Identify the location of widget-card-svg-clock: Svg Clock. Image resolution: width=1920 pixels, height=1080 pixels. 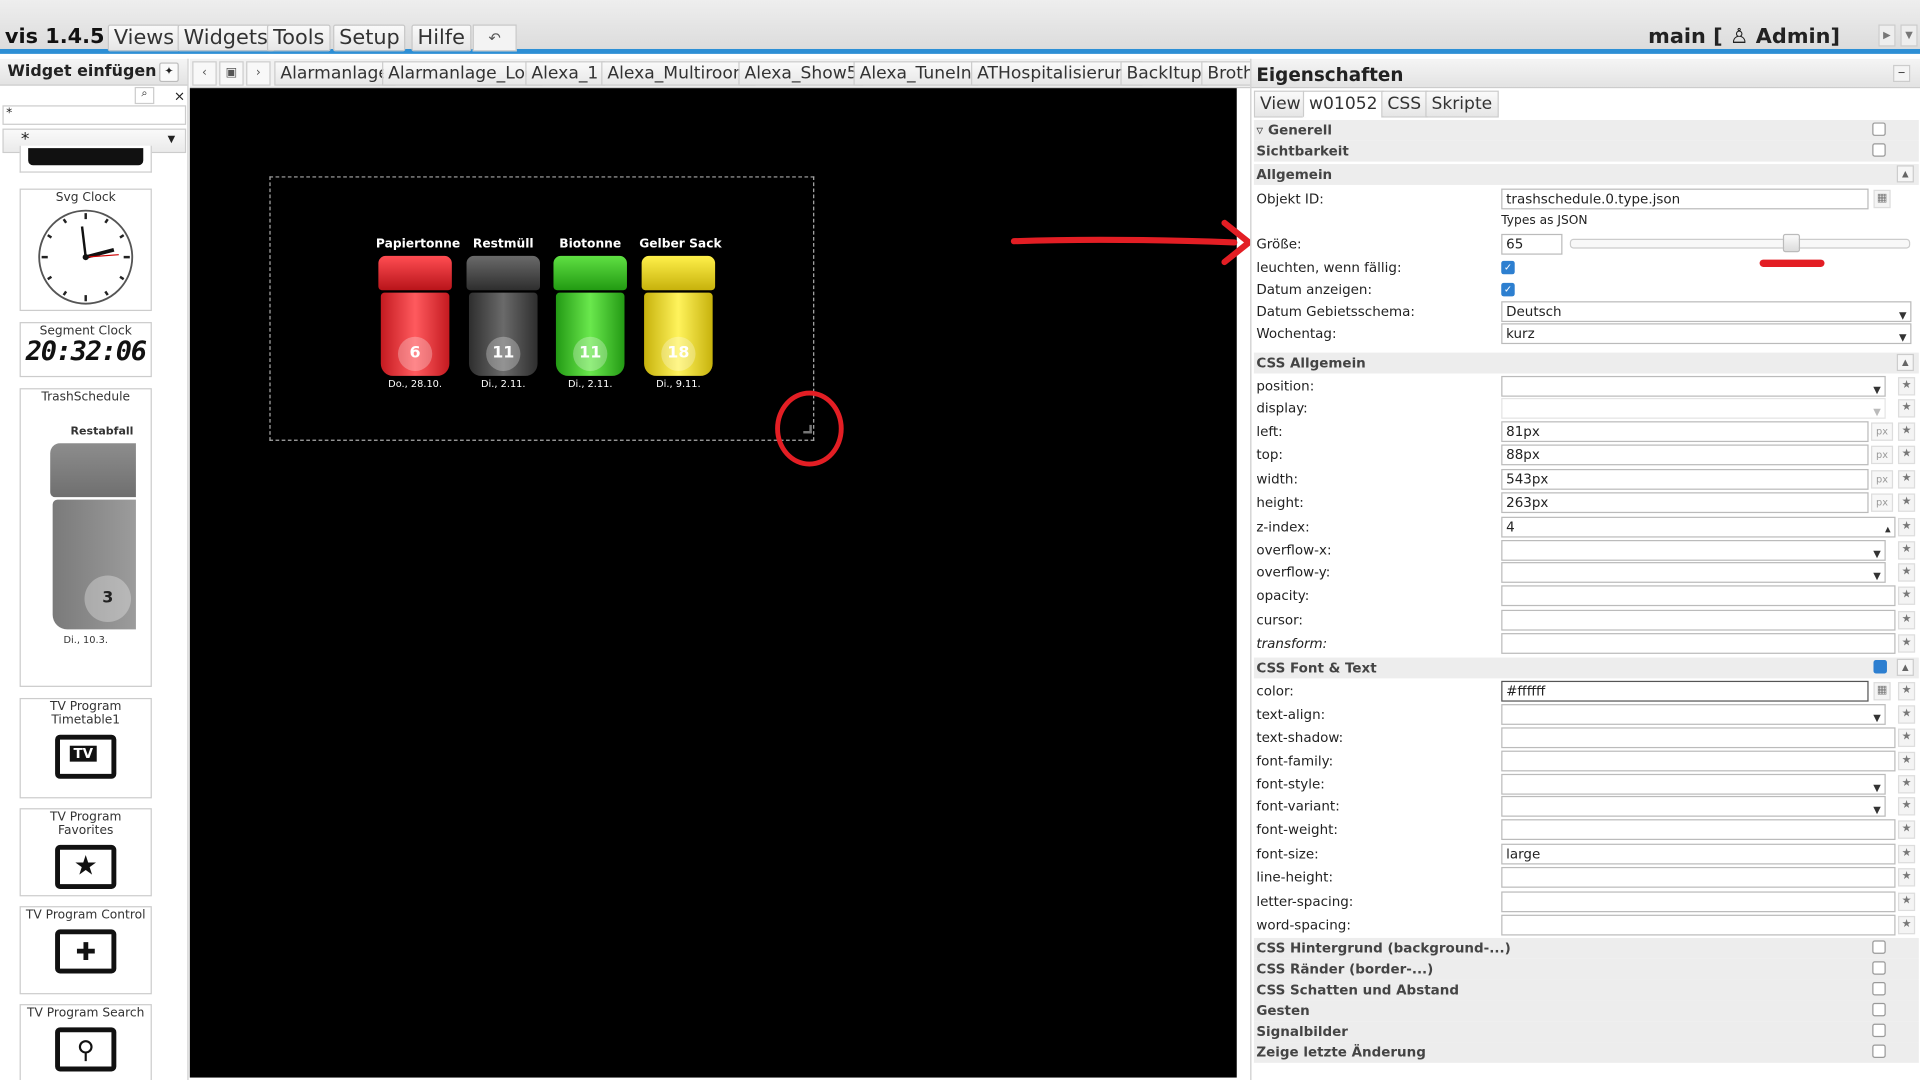
(85, 250).